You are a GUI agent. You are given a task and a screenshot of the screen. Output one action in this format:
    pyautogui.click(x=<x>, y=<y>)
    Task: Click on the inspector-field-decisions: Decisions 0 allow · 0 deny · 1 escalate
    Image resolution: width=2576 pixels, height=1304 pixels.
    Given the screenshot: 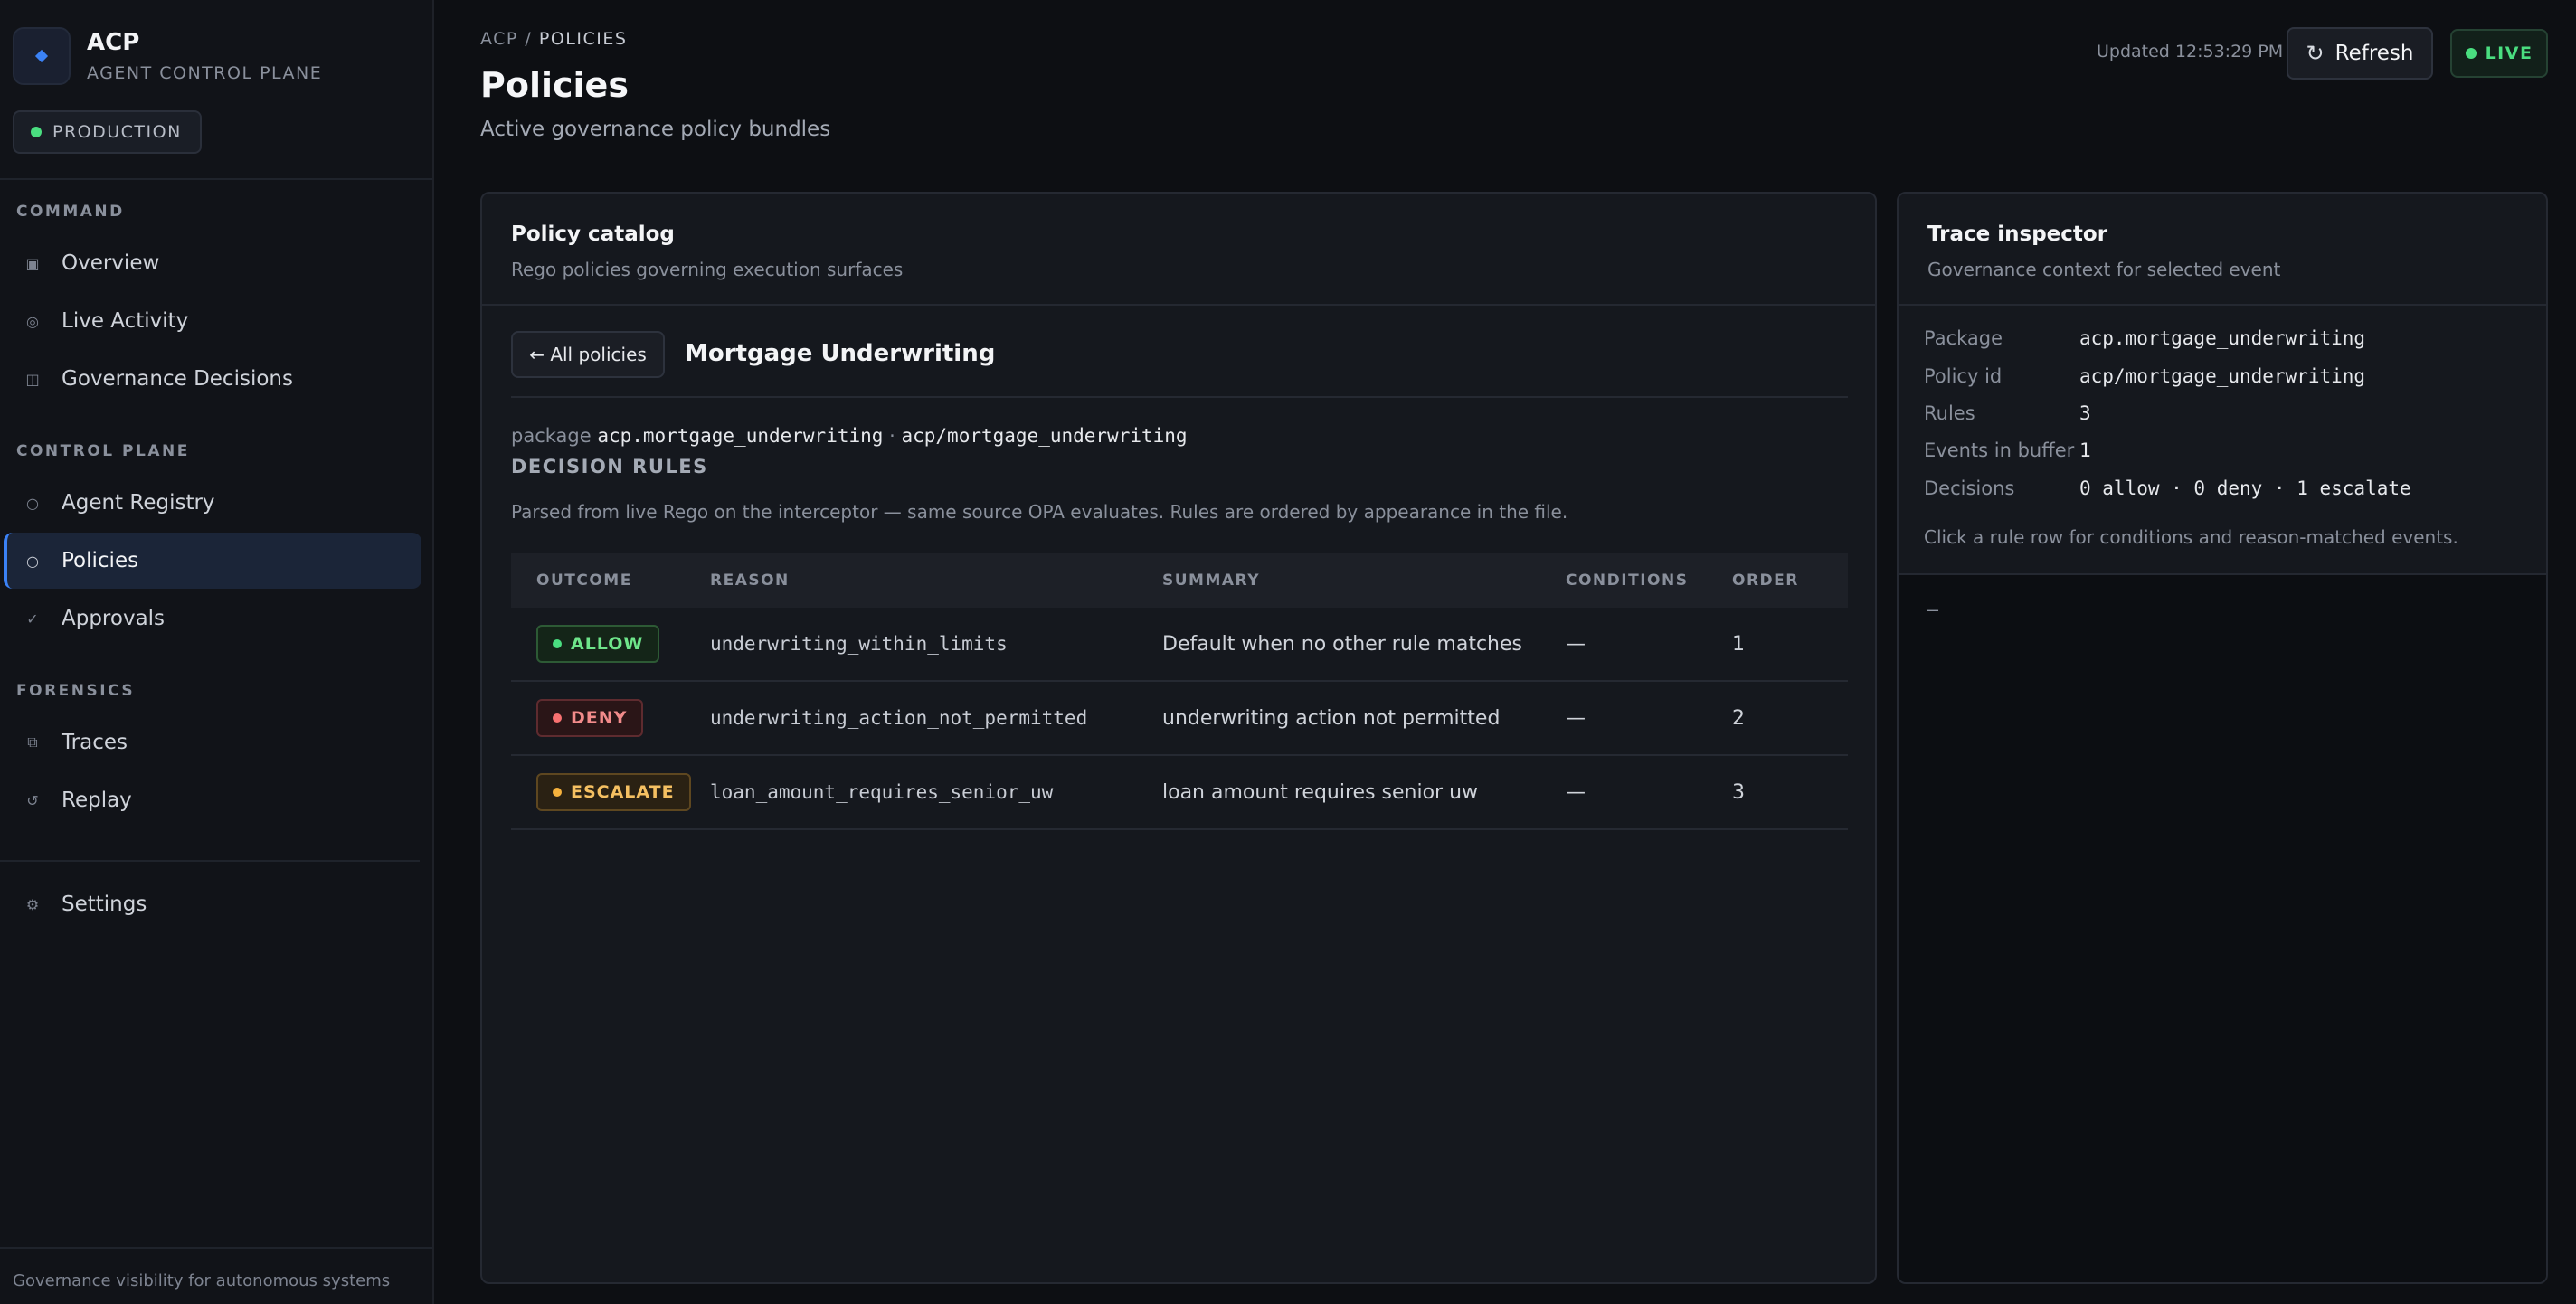 What is the action you would take?
    pyautogui.click(x=2167, y=488)
    